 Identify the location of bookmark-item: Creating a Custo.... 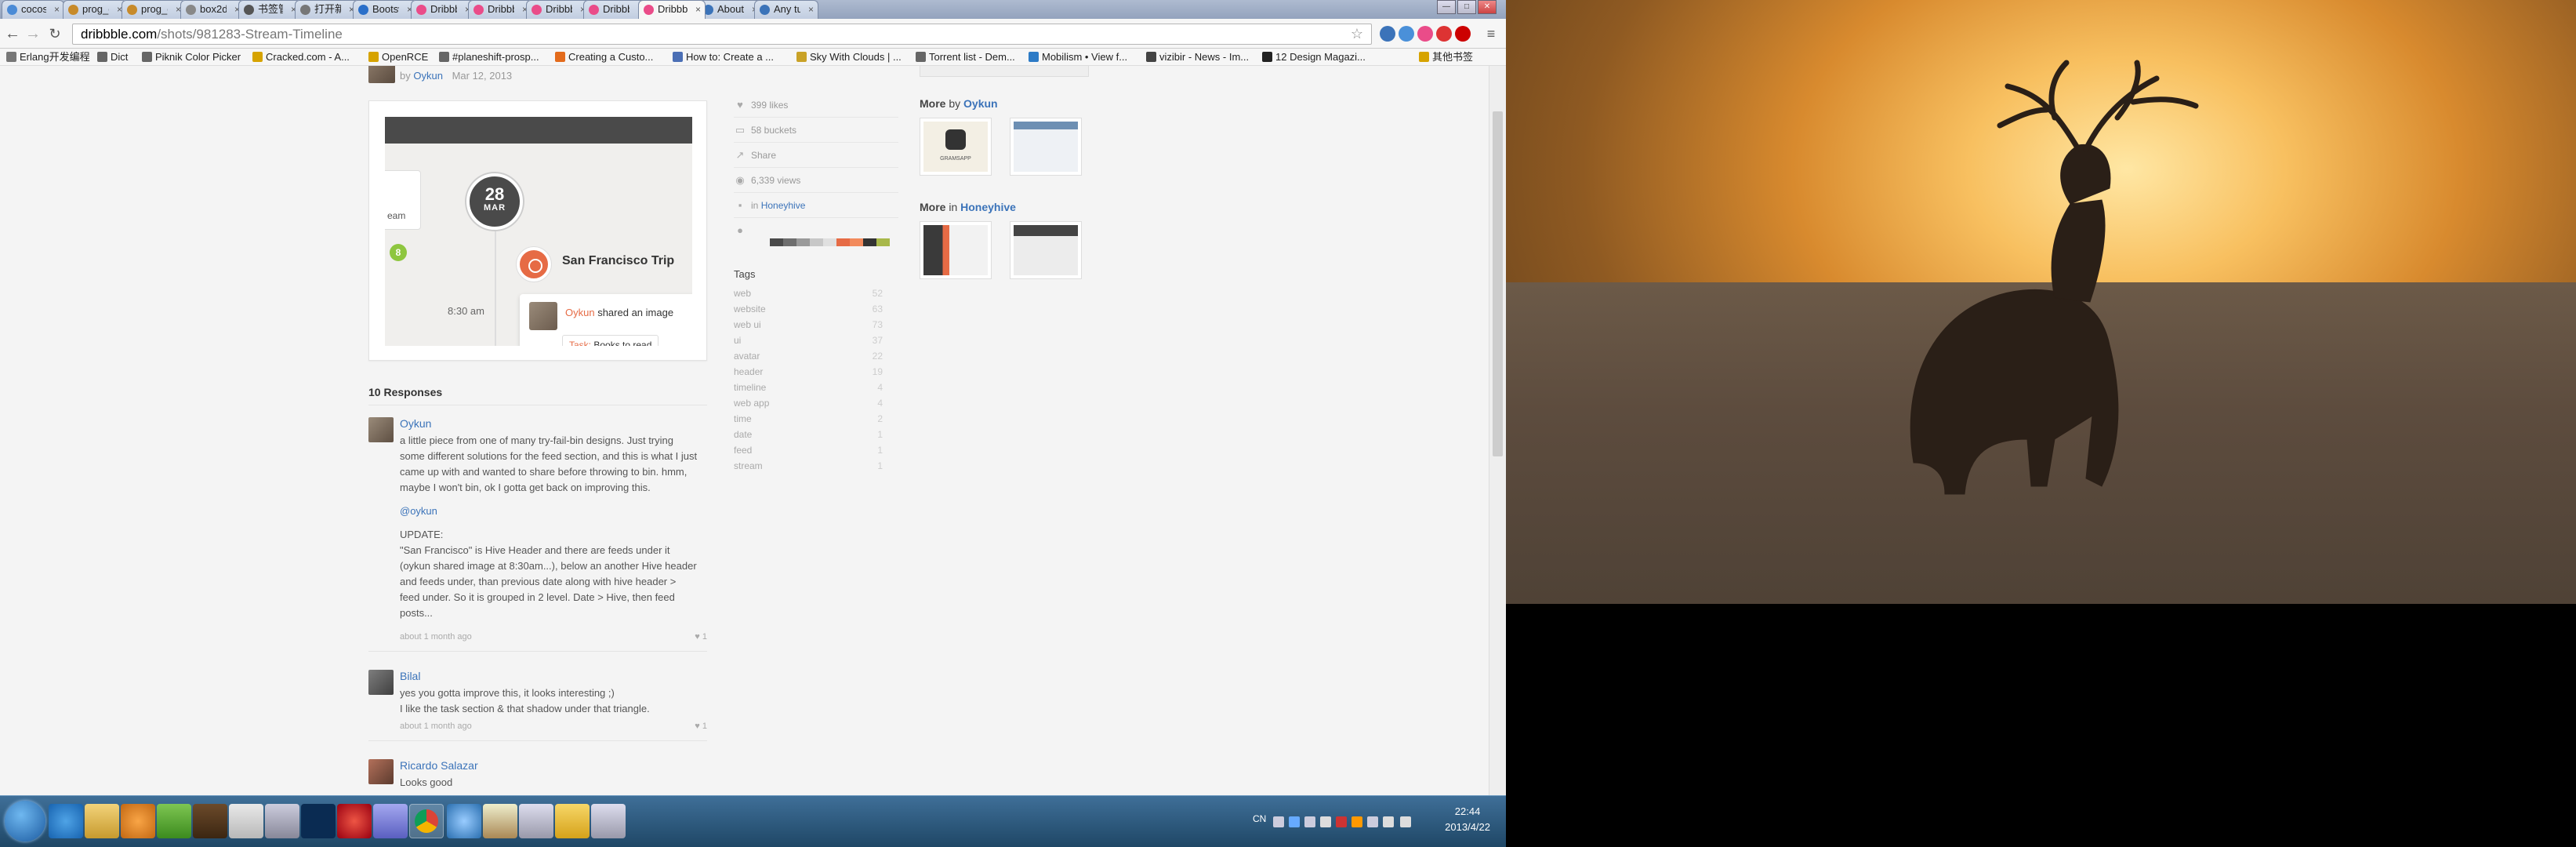
(604, 57).